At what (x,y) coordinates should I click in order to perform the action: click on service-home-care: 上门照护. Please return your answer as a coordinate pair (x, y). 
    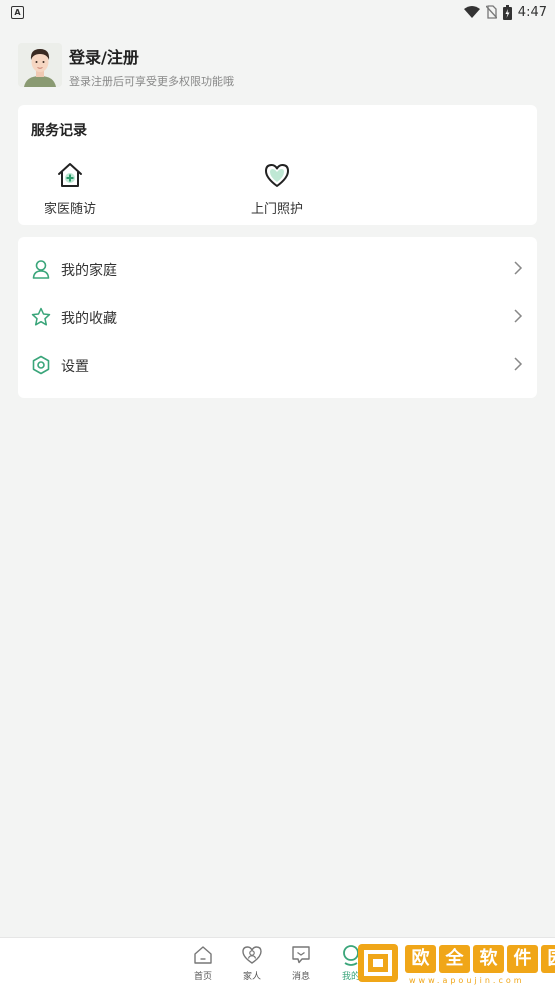
    Looking at the image, I should click on (277, 188).